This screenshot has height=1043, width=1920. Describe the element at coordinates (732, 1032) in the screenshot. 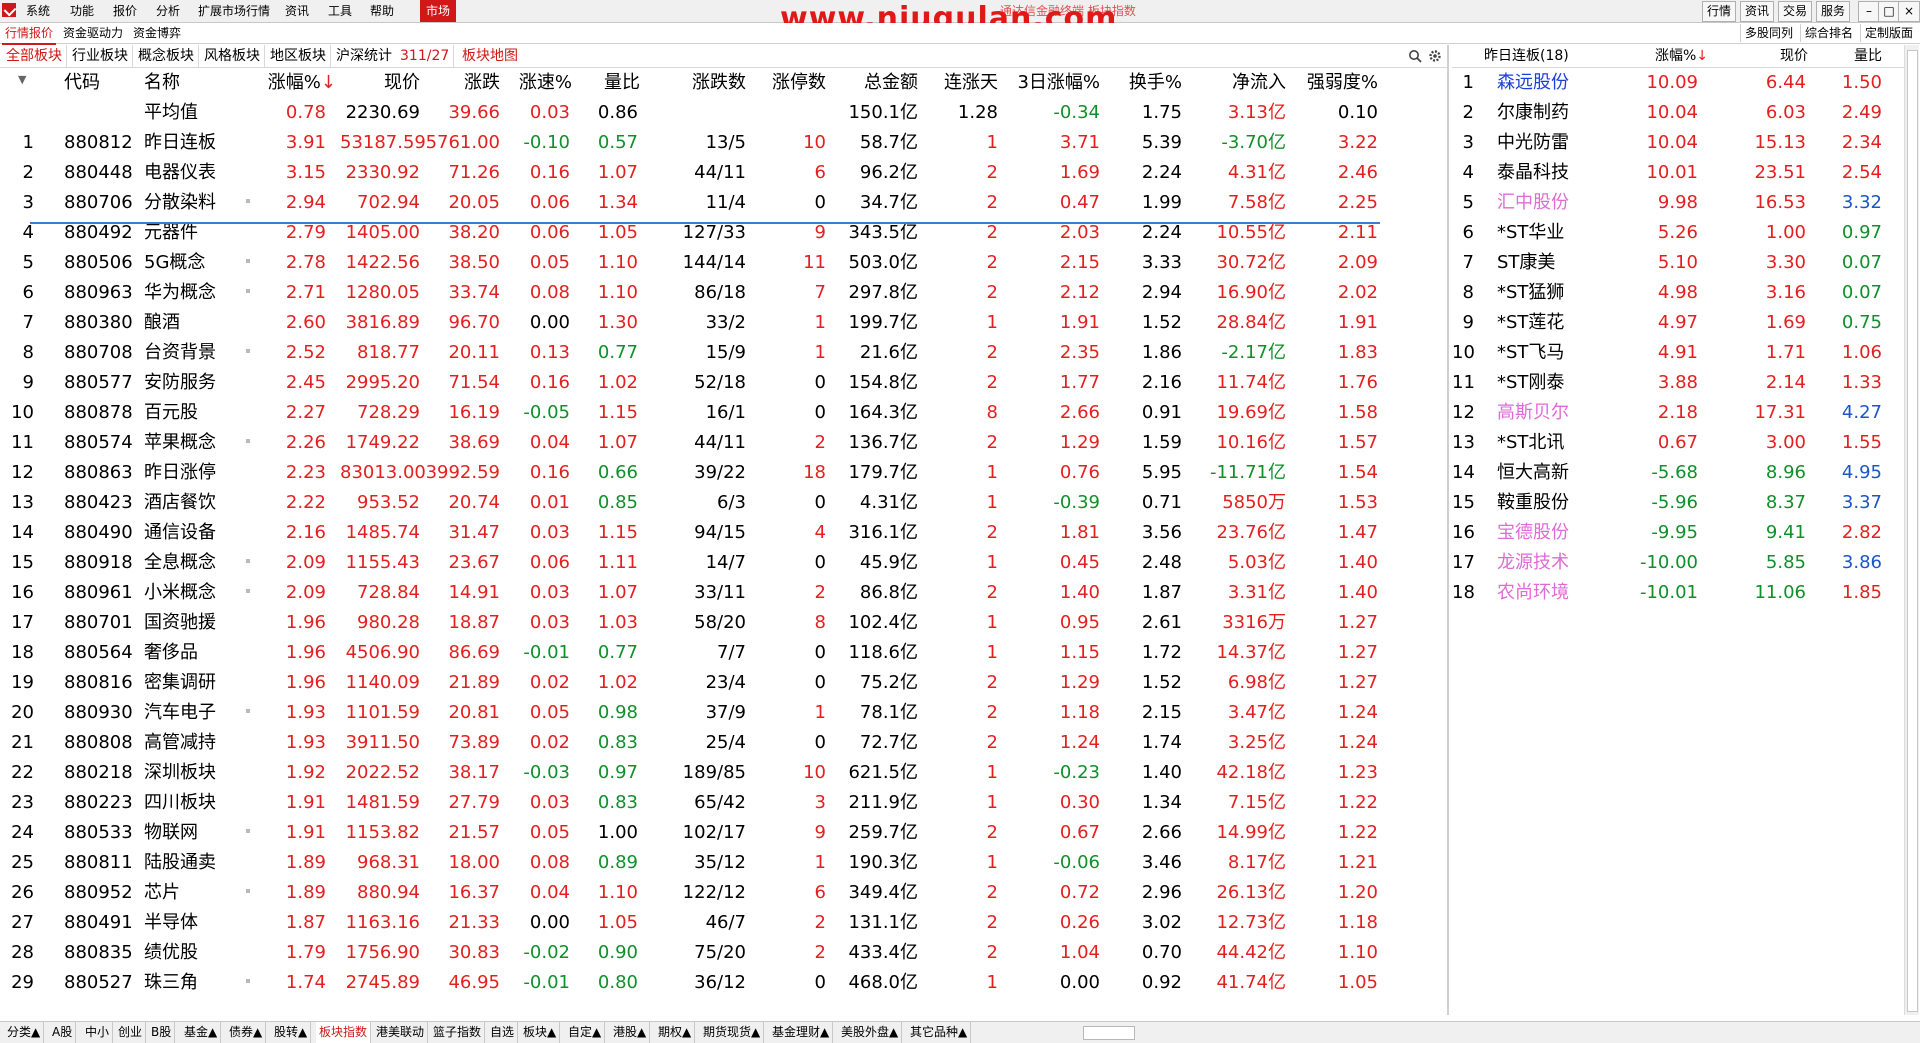

I see `category-tab: 期货现货▲` at that location.